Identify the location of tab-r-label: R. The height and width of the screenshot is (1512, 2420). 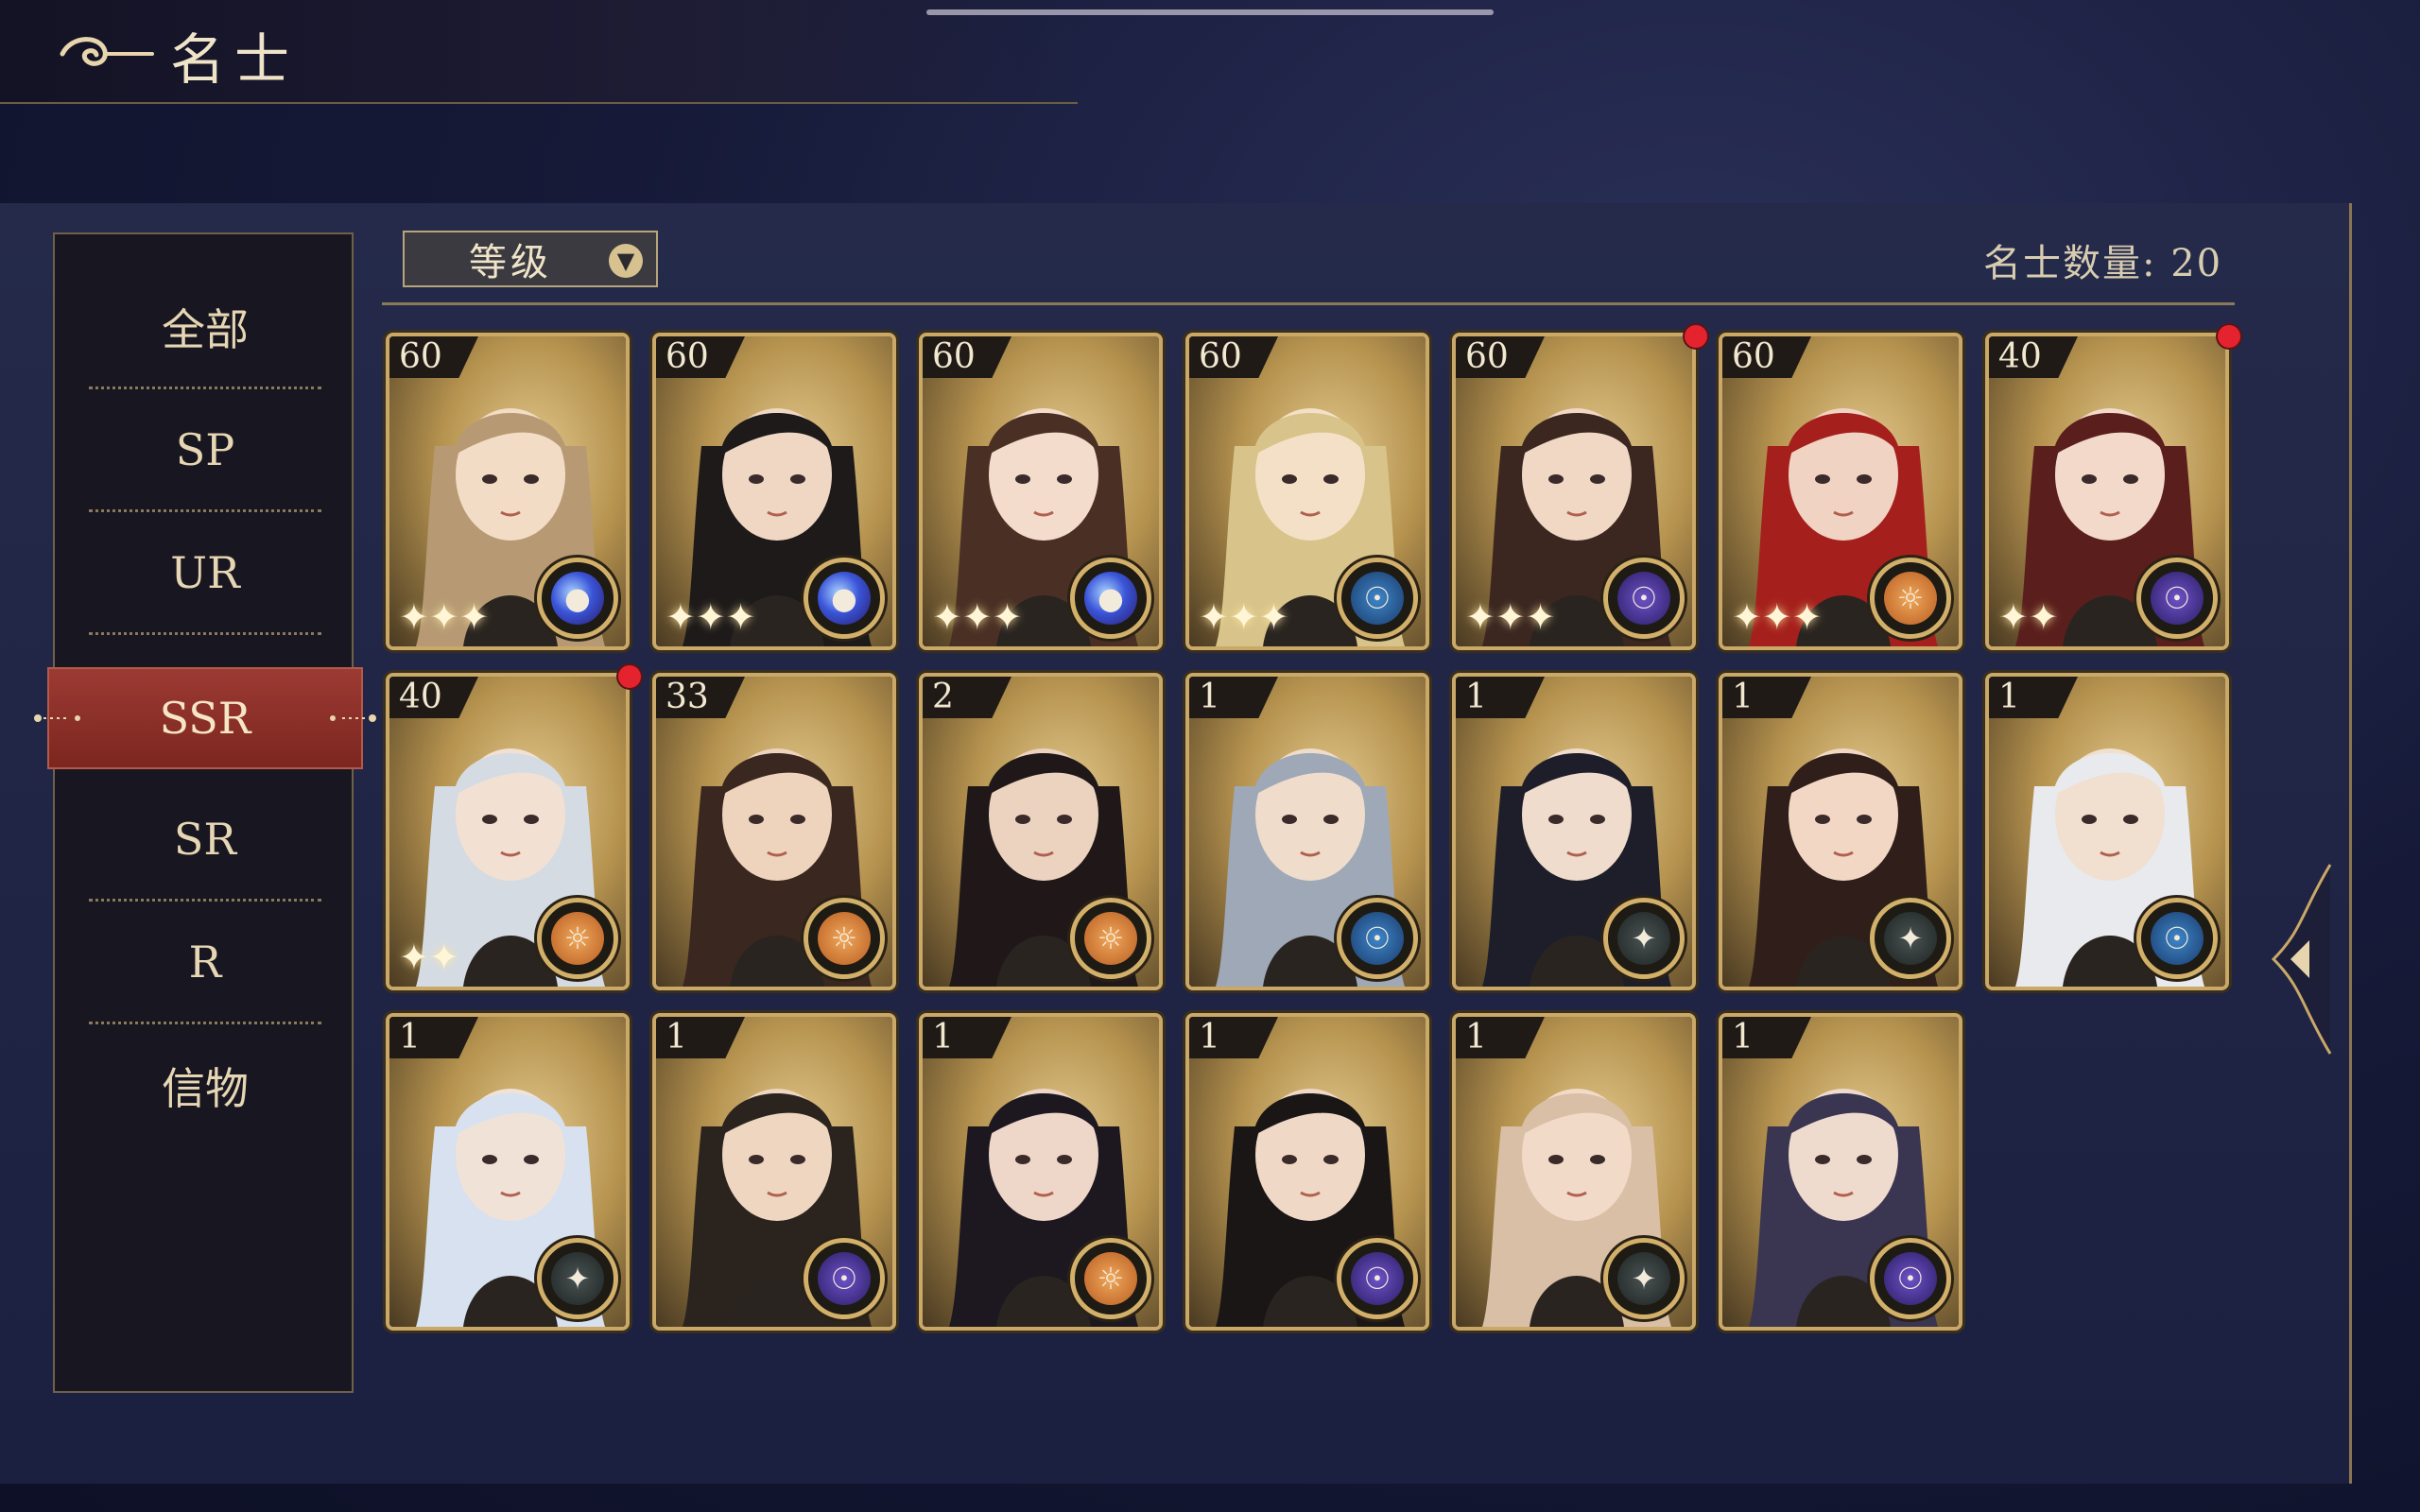
(205, 962).